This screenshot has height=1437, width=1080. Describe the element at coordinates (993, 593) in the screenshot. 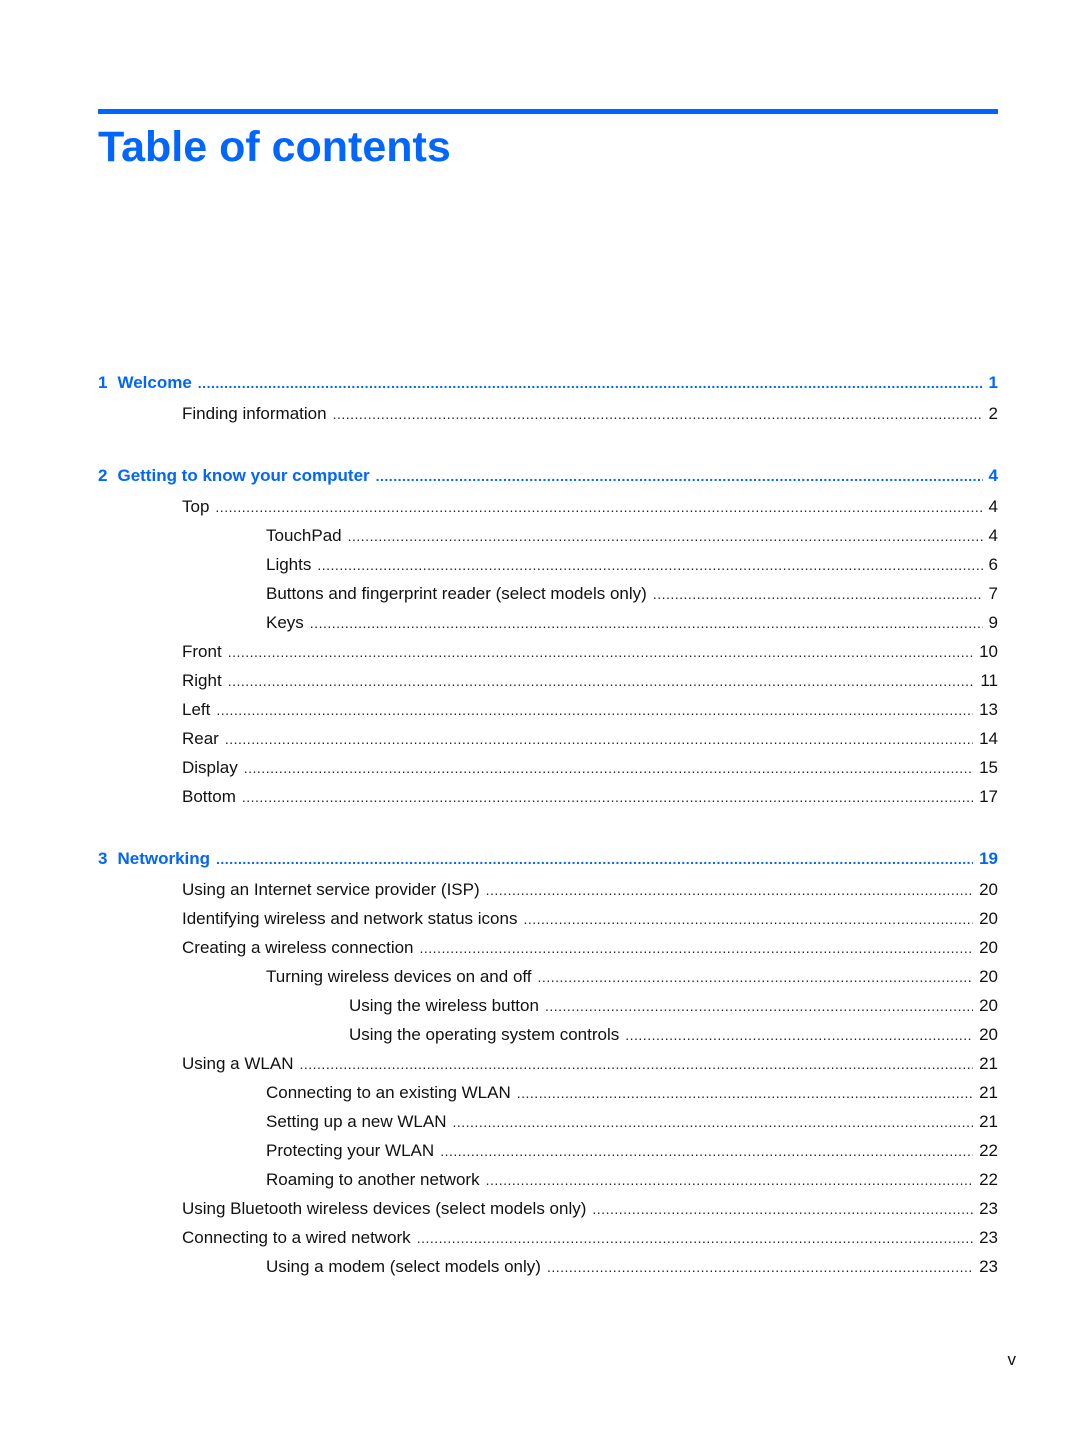

I see `toc-page-number: 7` at that location.